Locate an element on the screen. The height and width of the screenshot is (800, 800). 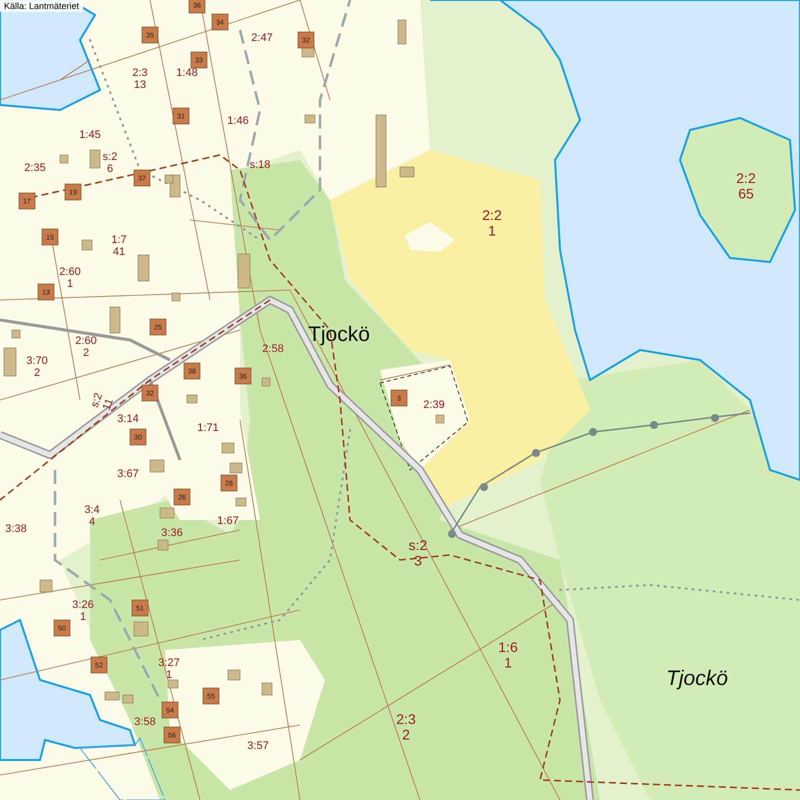
parcel-label: 2:2 65 is located at coordinates (746, 186).